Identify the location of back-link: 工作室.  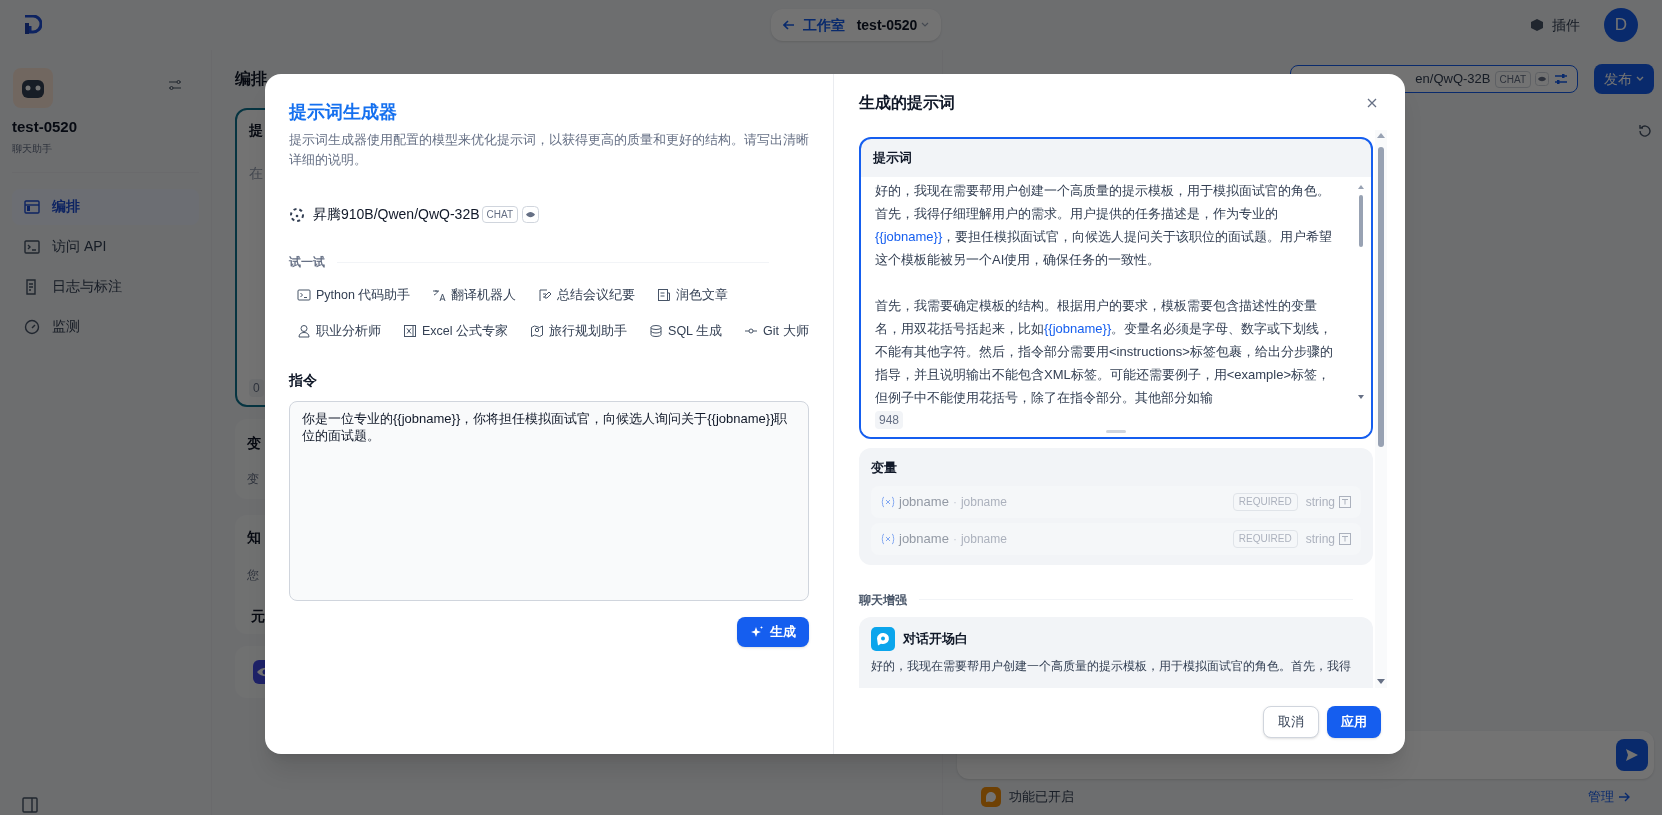
(813, 25).